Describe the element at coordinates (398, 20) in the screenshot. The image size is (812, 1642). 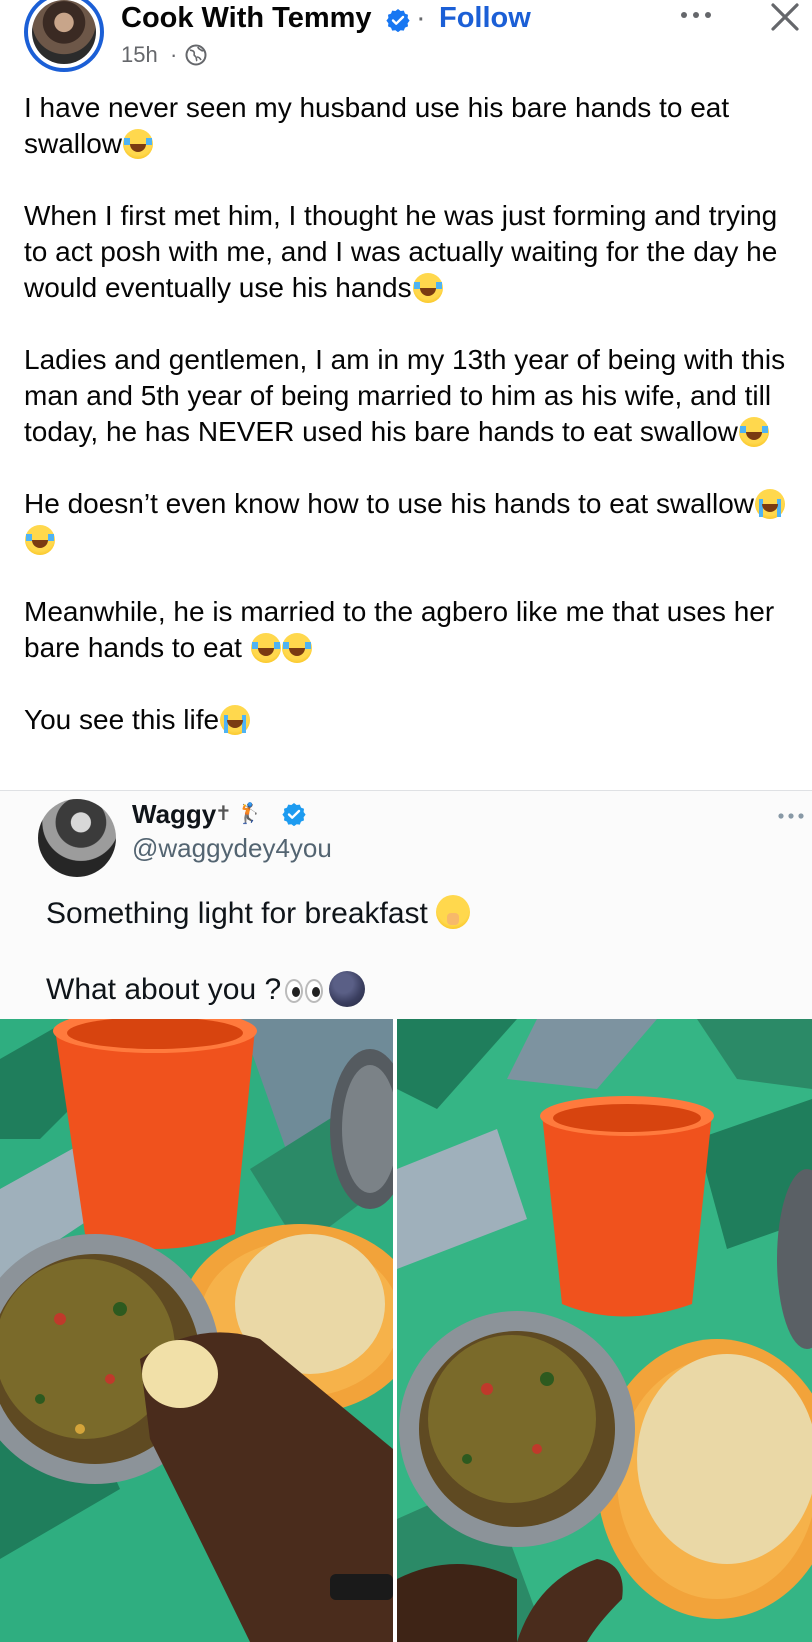
I see `verified-badge-icon` at that location.